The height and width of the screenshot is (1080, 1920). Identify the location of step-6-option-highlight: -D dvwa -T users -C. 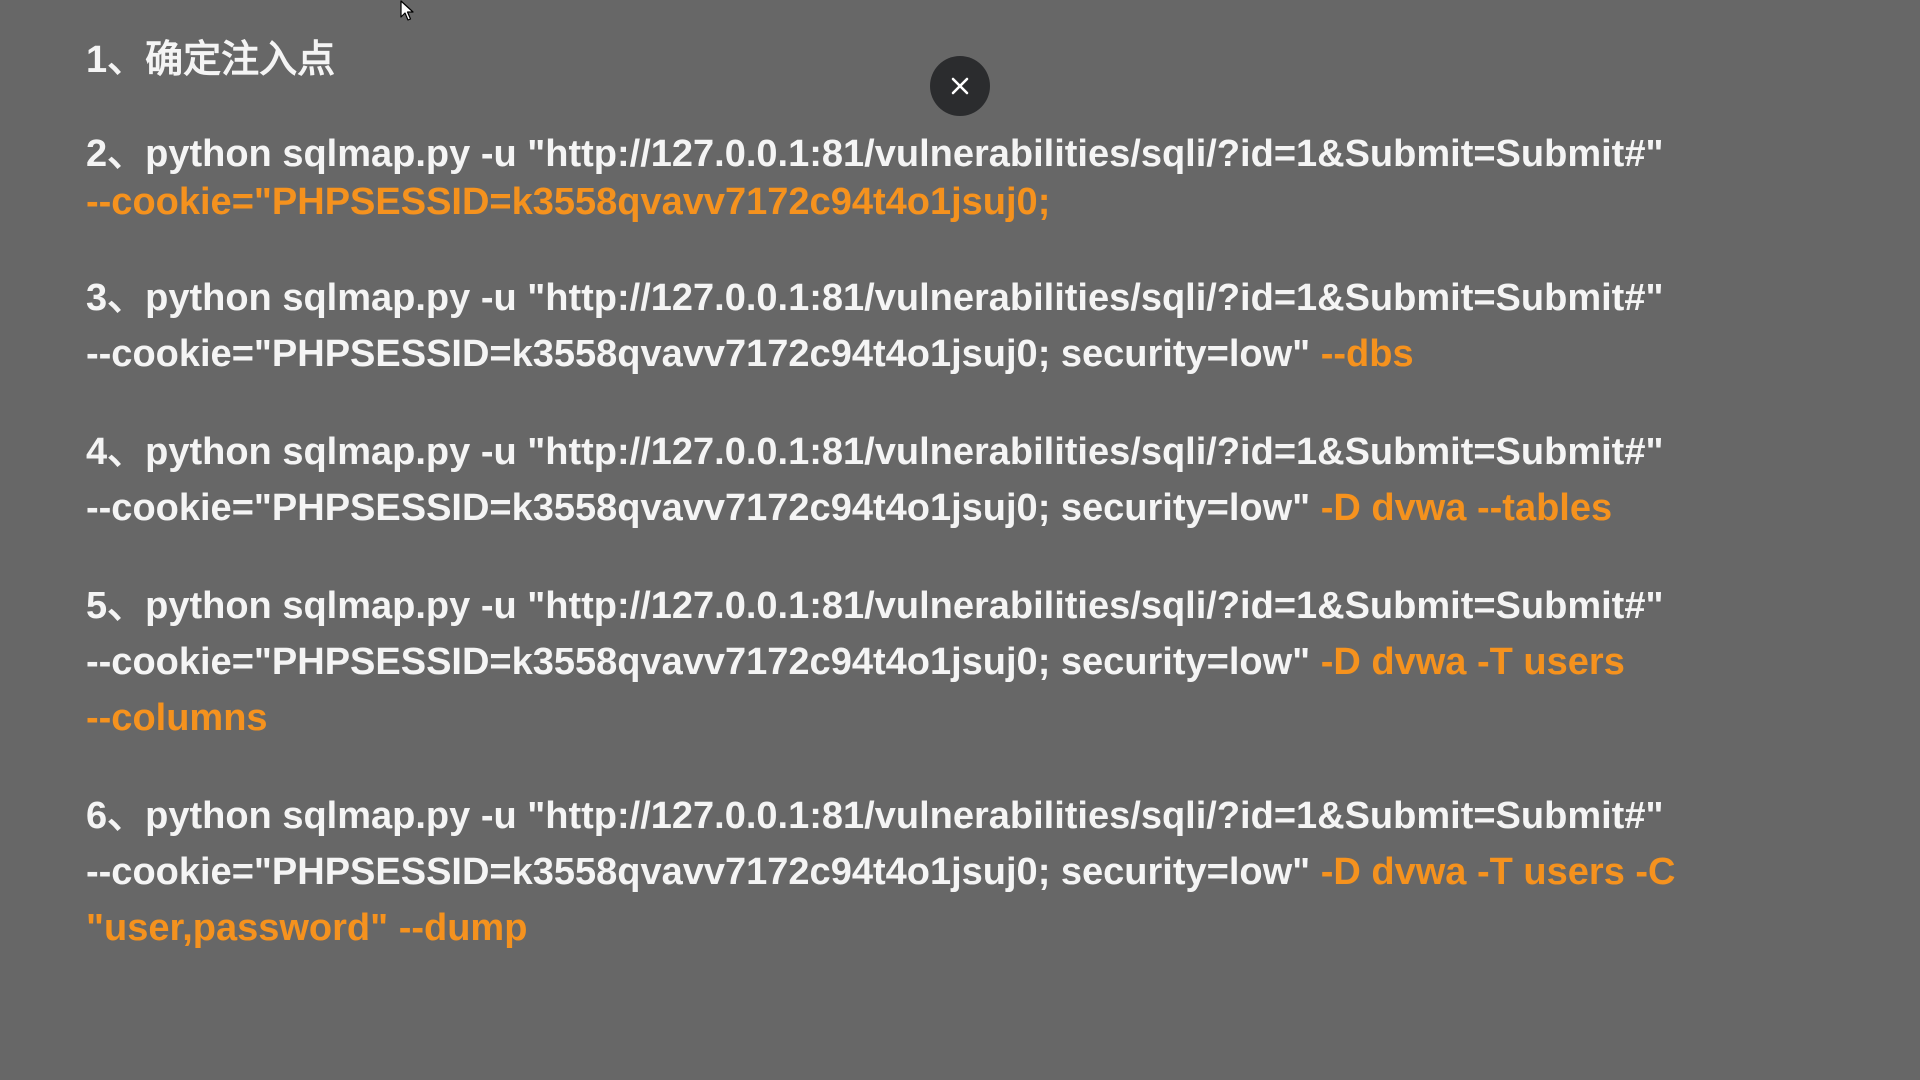
(1498, 872).